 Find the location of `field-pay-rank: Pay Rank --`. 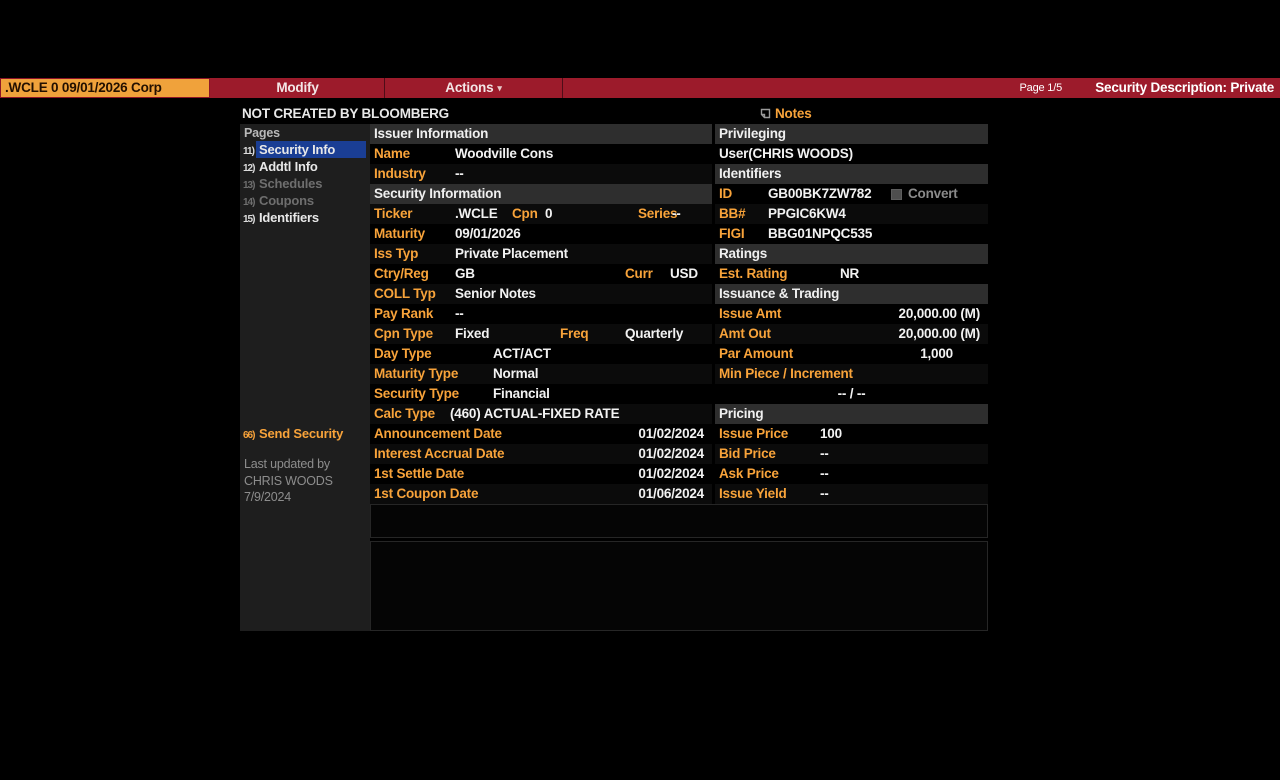

field-pay-rank: Pay Rank -- is located at coordinates (541, 314).